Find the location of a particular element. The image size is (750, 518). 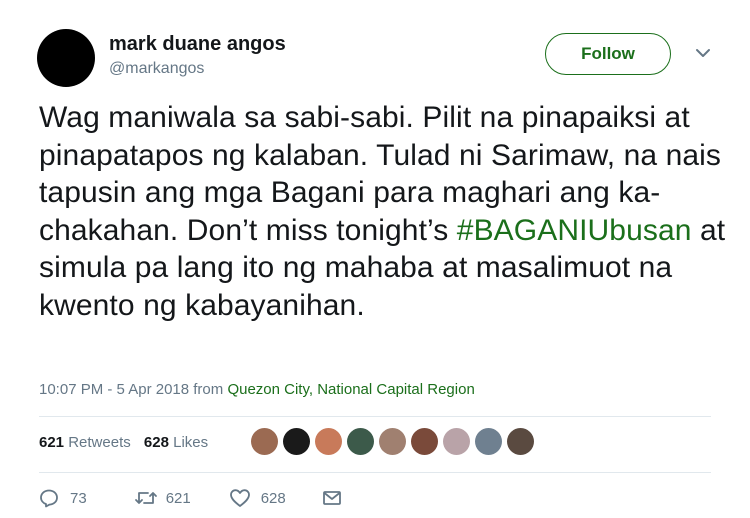

author-handle: @markangos is located at coordinates (156, 69).